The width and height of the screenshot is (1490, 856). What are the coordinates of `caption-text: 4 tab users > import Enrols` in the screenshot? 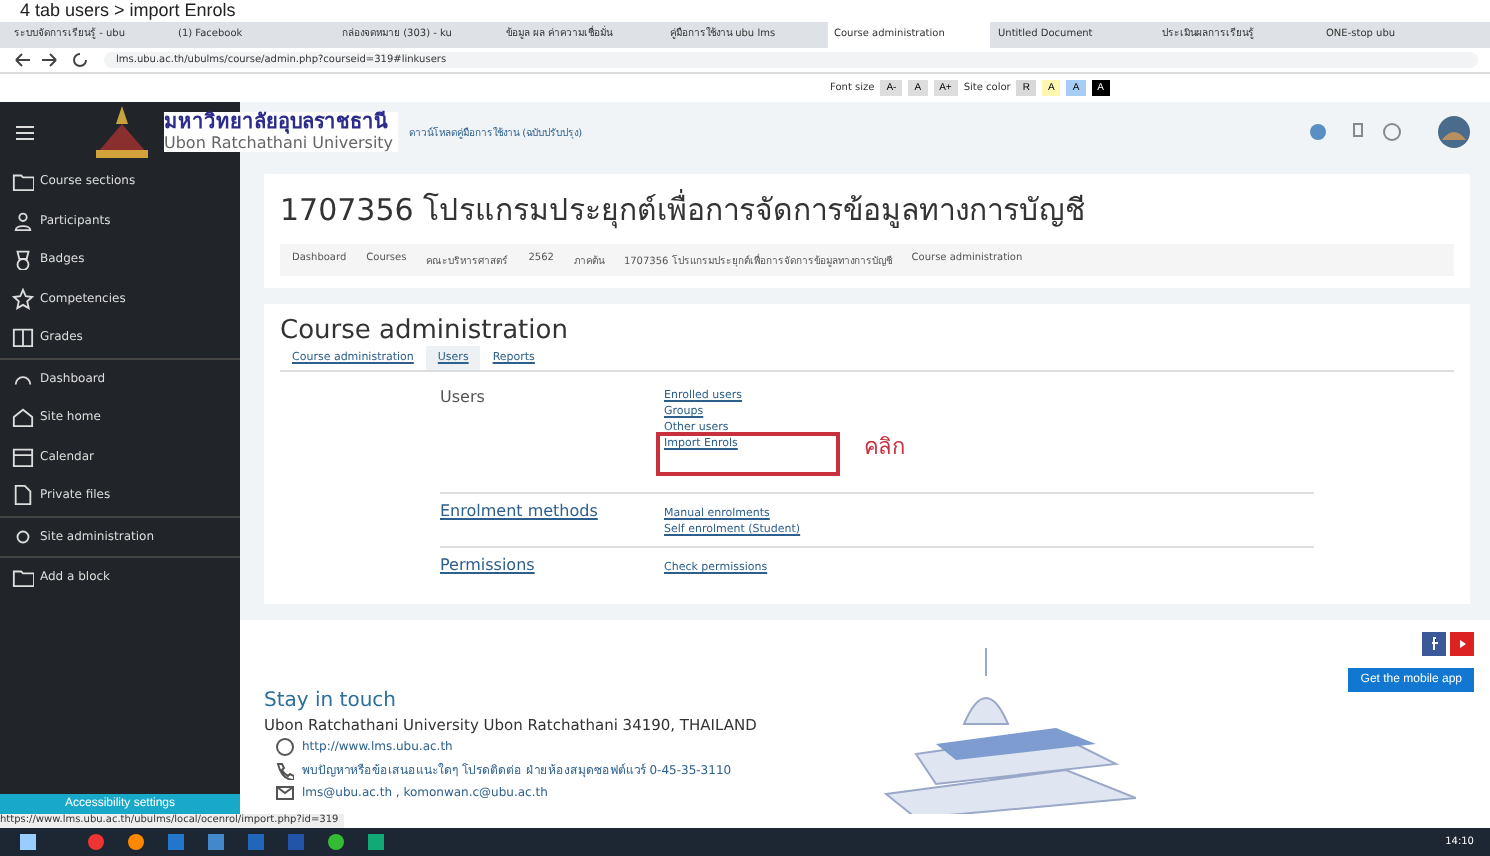 It's located at (128, 11).